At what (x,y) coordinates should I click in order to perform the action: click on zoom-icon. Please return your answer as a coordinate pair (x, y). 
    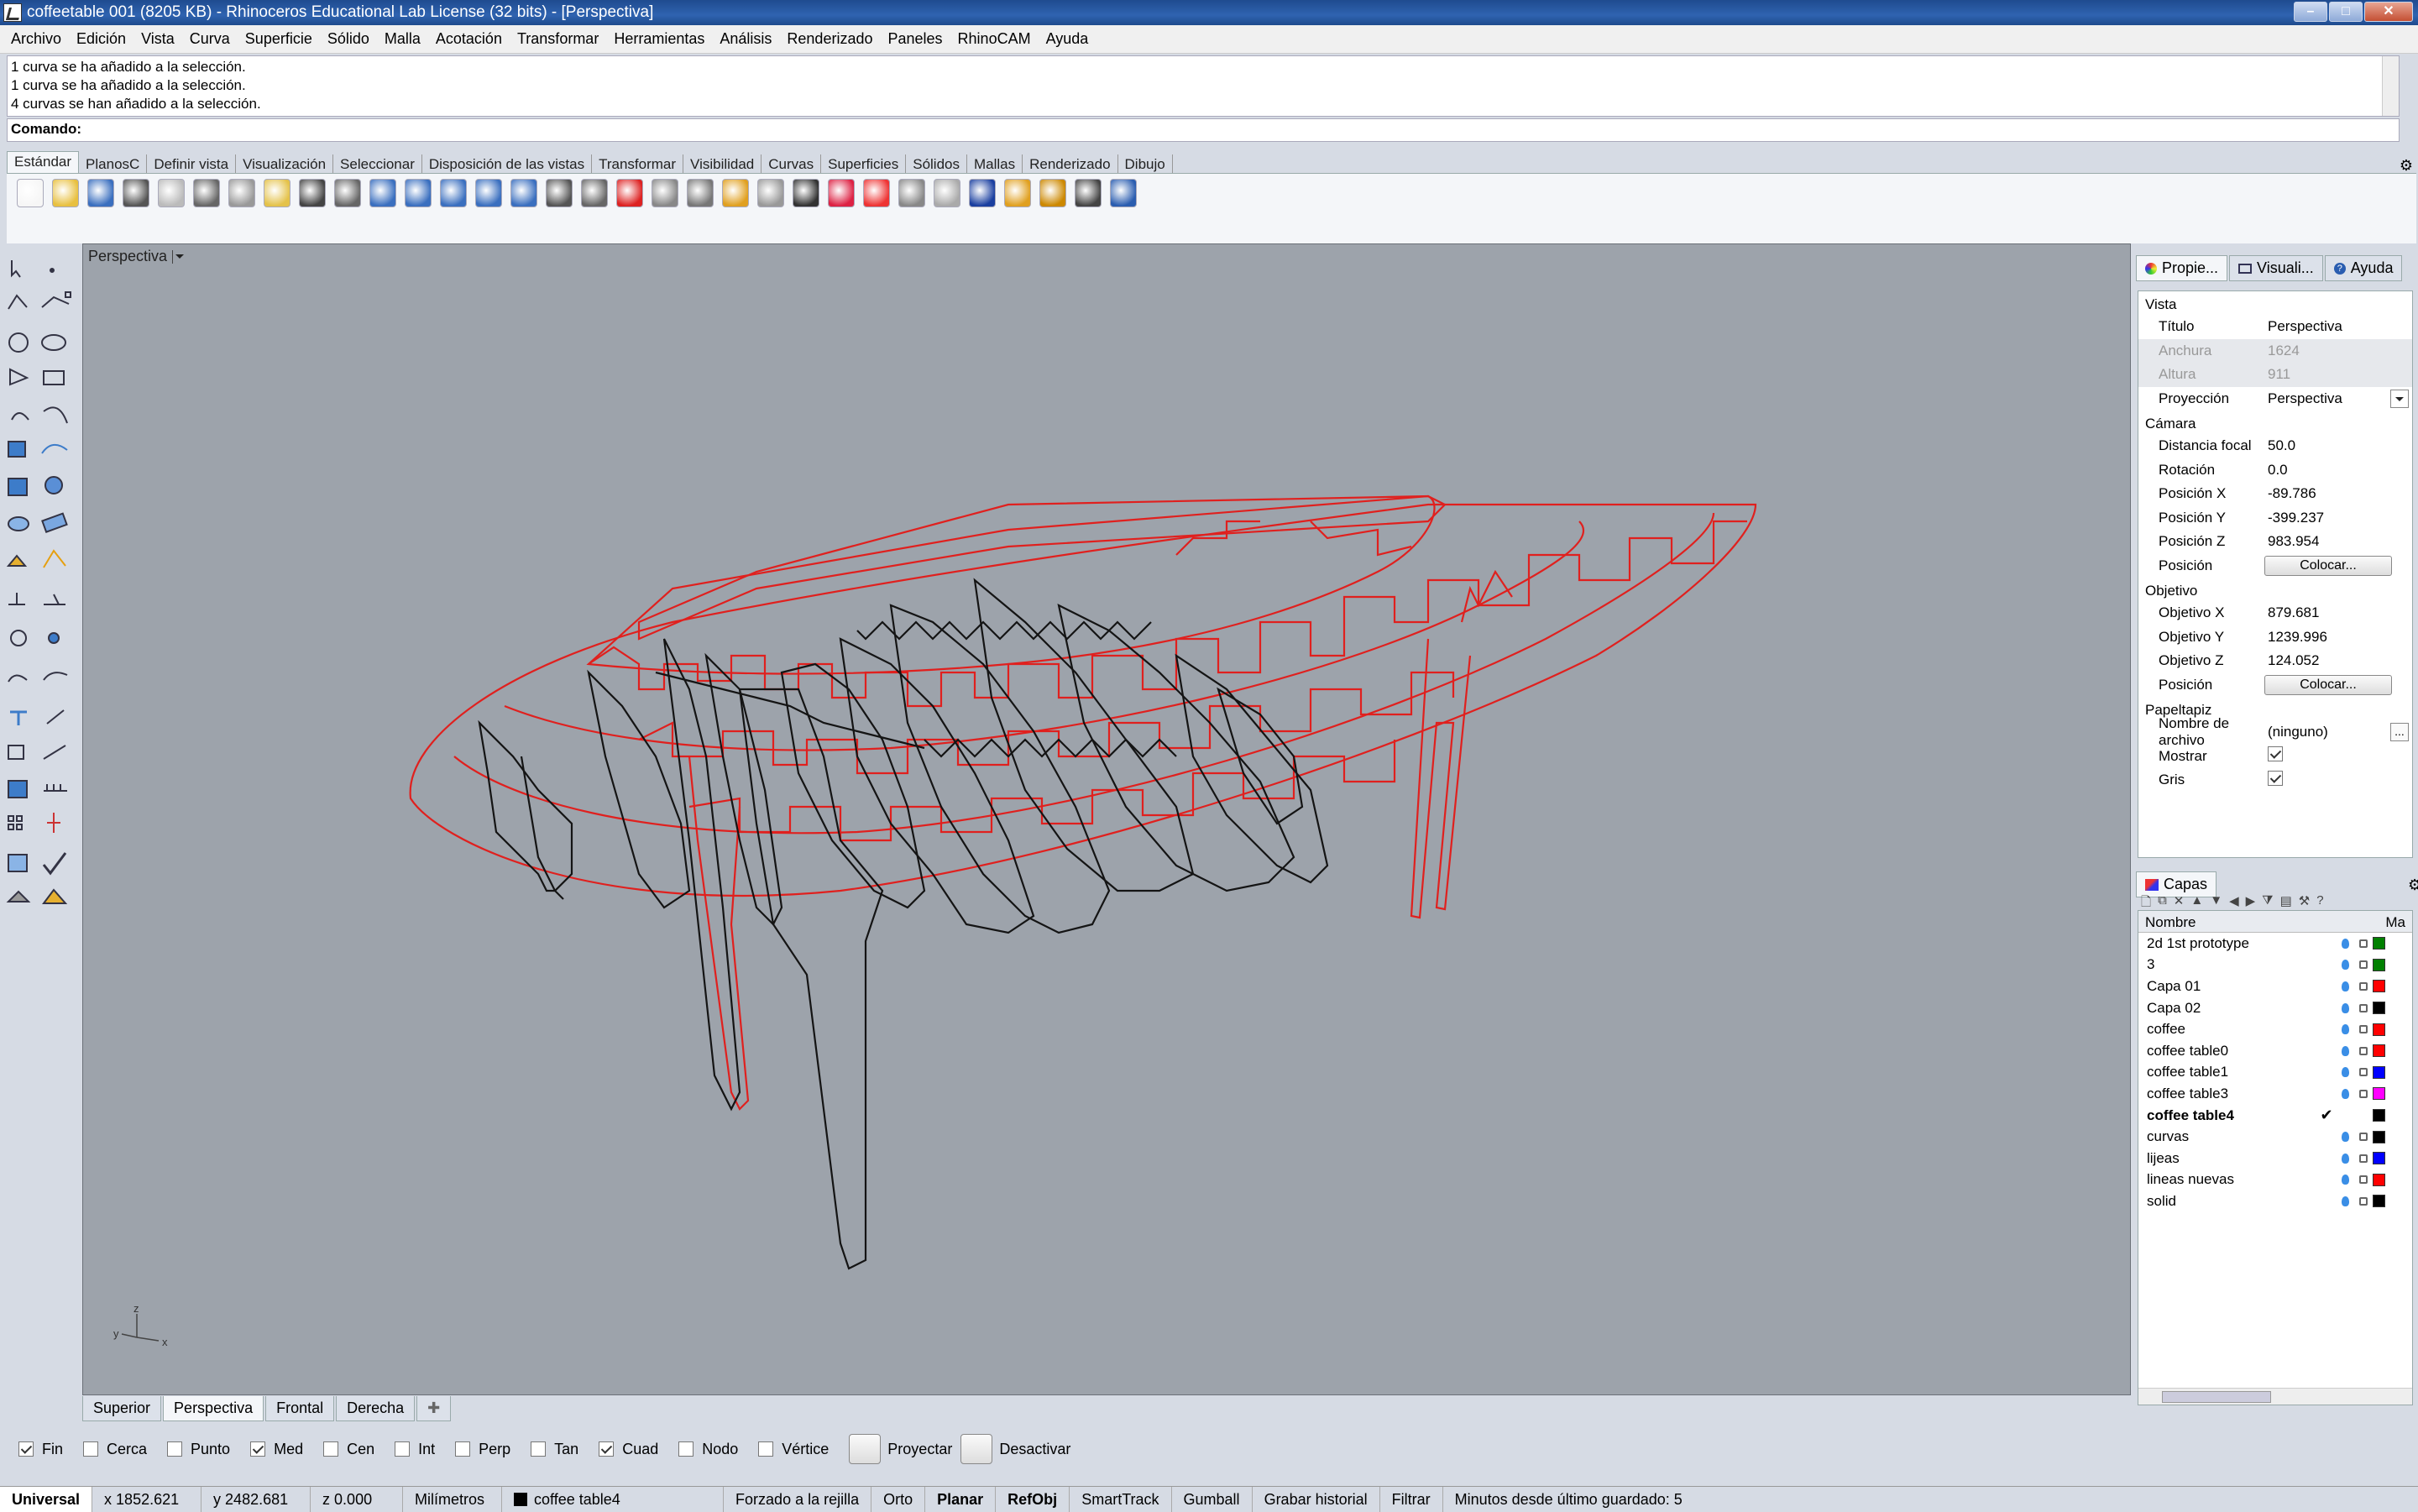
    Looking at the image, I should click on (418, 193).